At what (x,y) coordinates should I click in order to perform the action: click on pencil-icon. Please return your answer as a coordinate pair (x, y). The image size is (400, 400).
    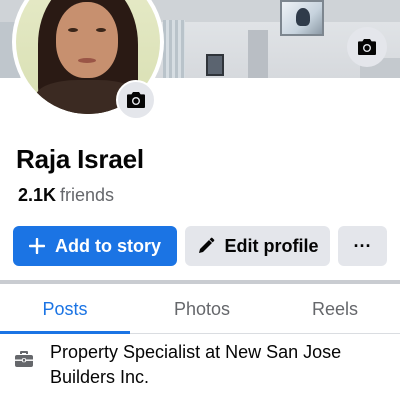
    Looking at the image, I should click on (206, 246).